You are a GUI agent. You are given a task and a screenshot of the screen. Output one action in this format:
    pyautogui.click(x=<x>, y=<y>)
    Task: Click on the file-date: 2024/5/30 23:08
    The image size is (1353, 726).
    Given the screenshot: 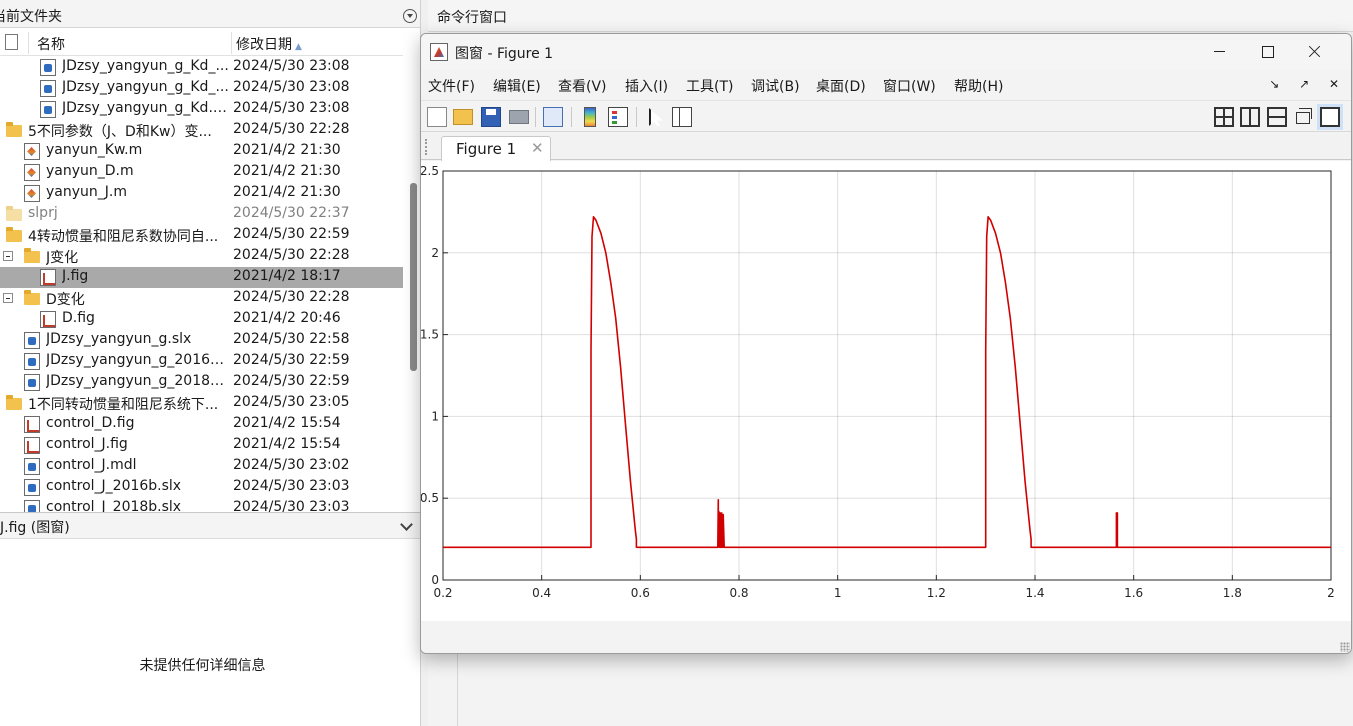 What is the action you would take?
    pyautogui.click(x=291, y=87)
    